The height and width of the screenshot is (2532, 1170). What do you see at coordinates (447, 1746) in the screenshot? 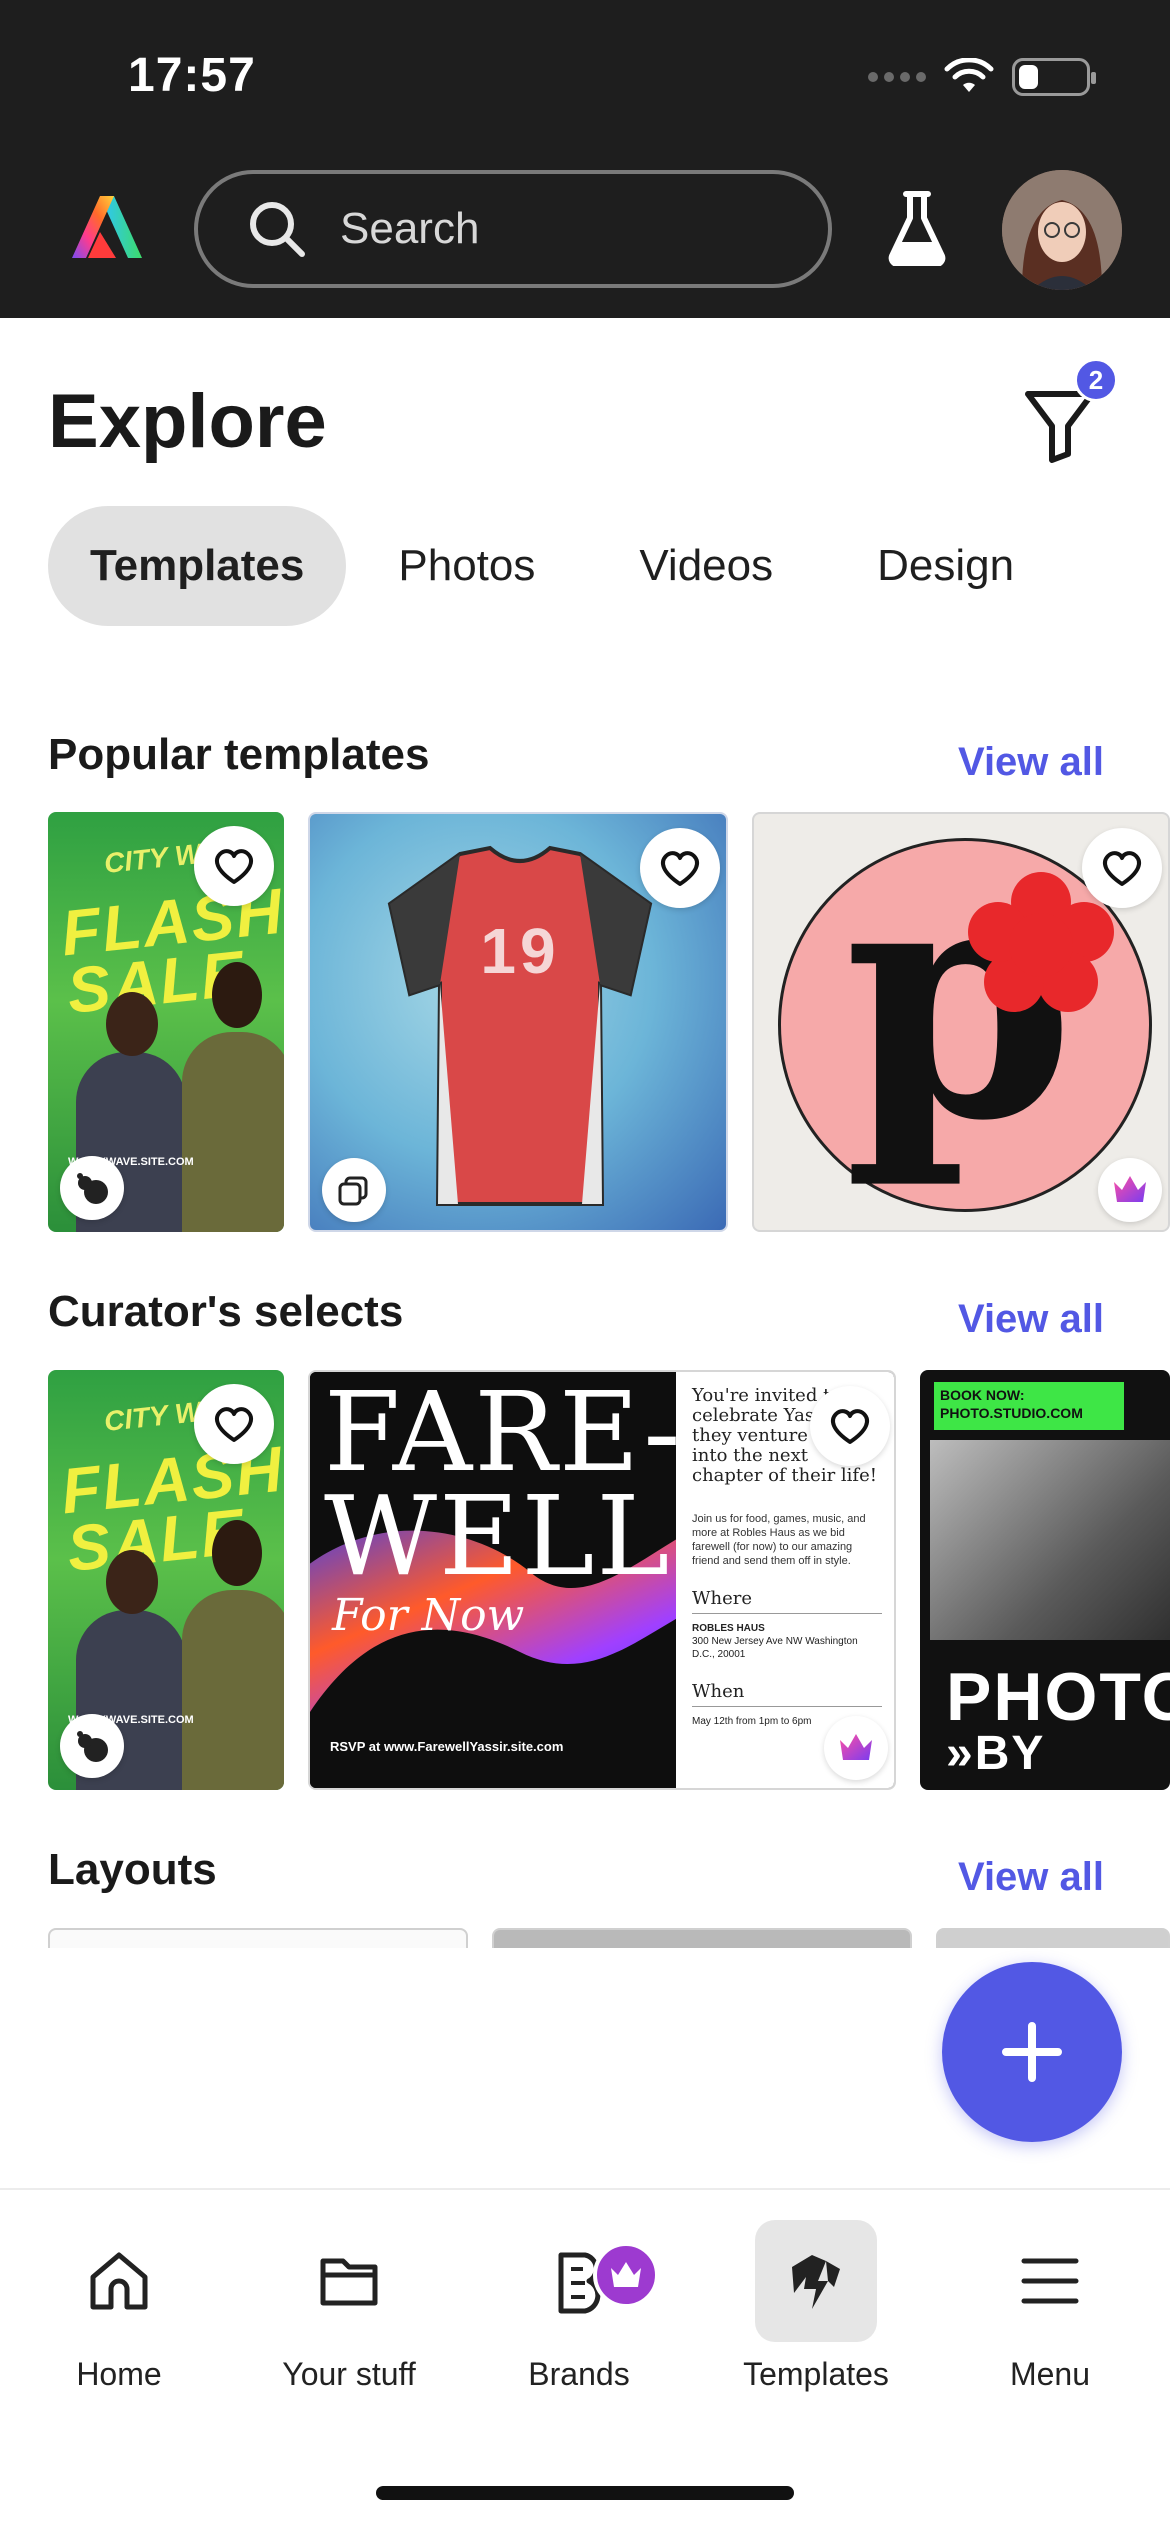
I see `card-art-rsvp: RSVP at www.FarewellYassir.site.com` at bounding box center [447, 1746].